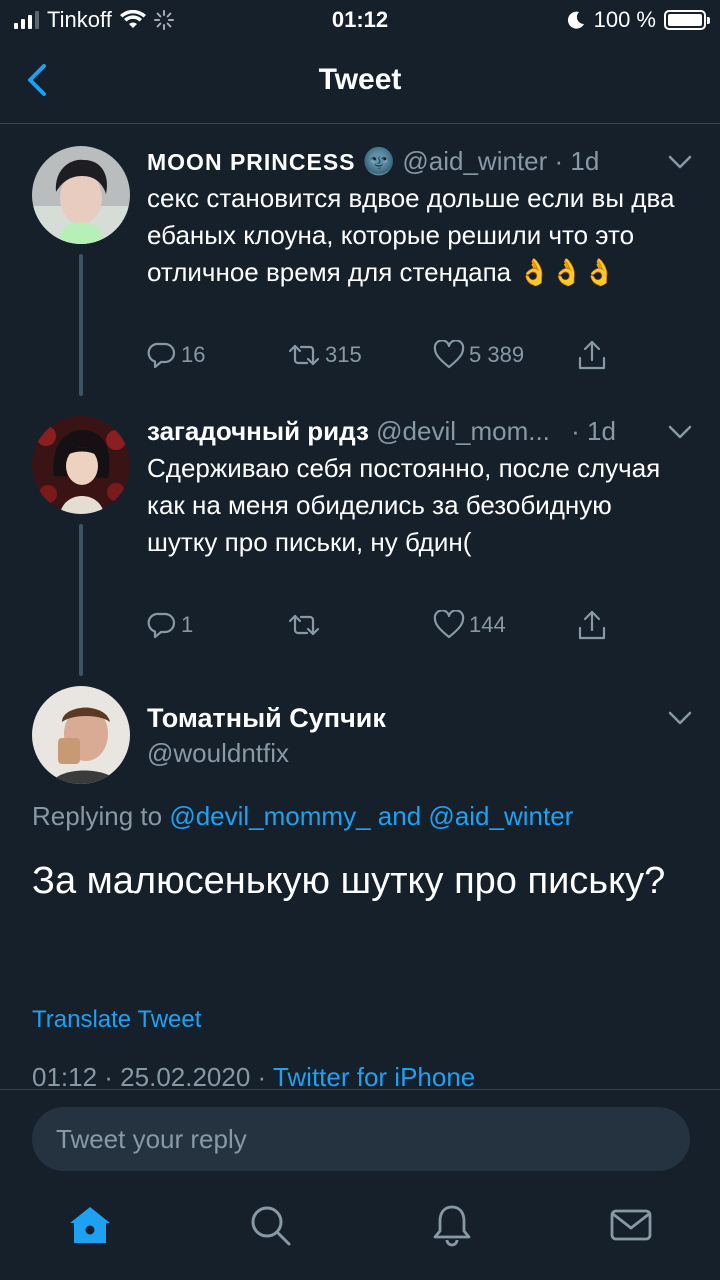 The width and height of the screenshot is (720, 1280). I want to click on tweet-actions: 1 144, so click(387, 628).